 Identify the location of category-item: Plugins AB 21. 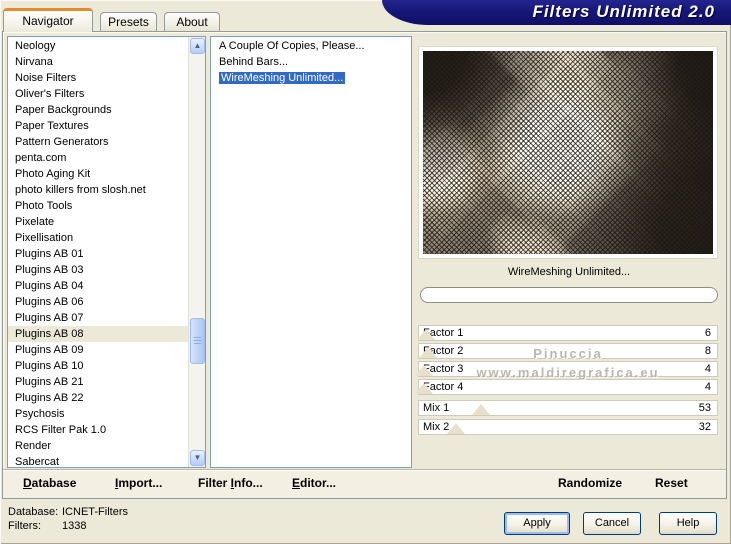
(98, 382).